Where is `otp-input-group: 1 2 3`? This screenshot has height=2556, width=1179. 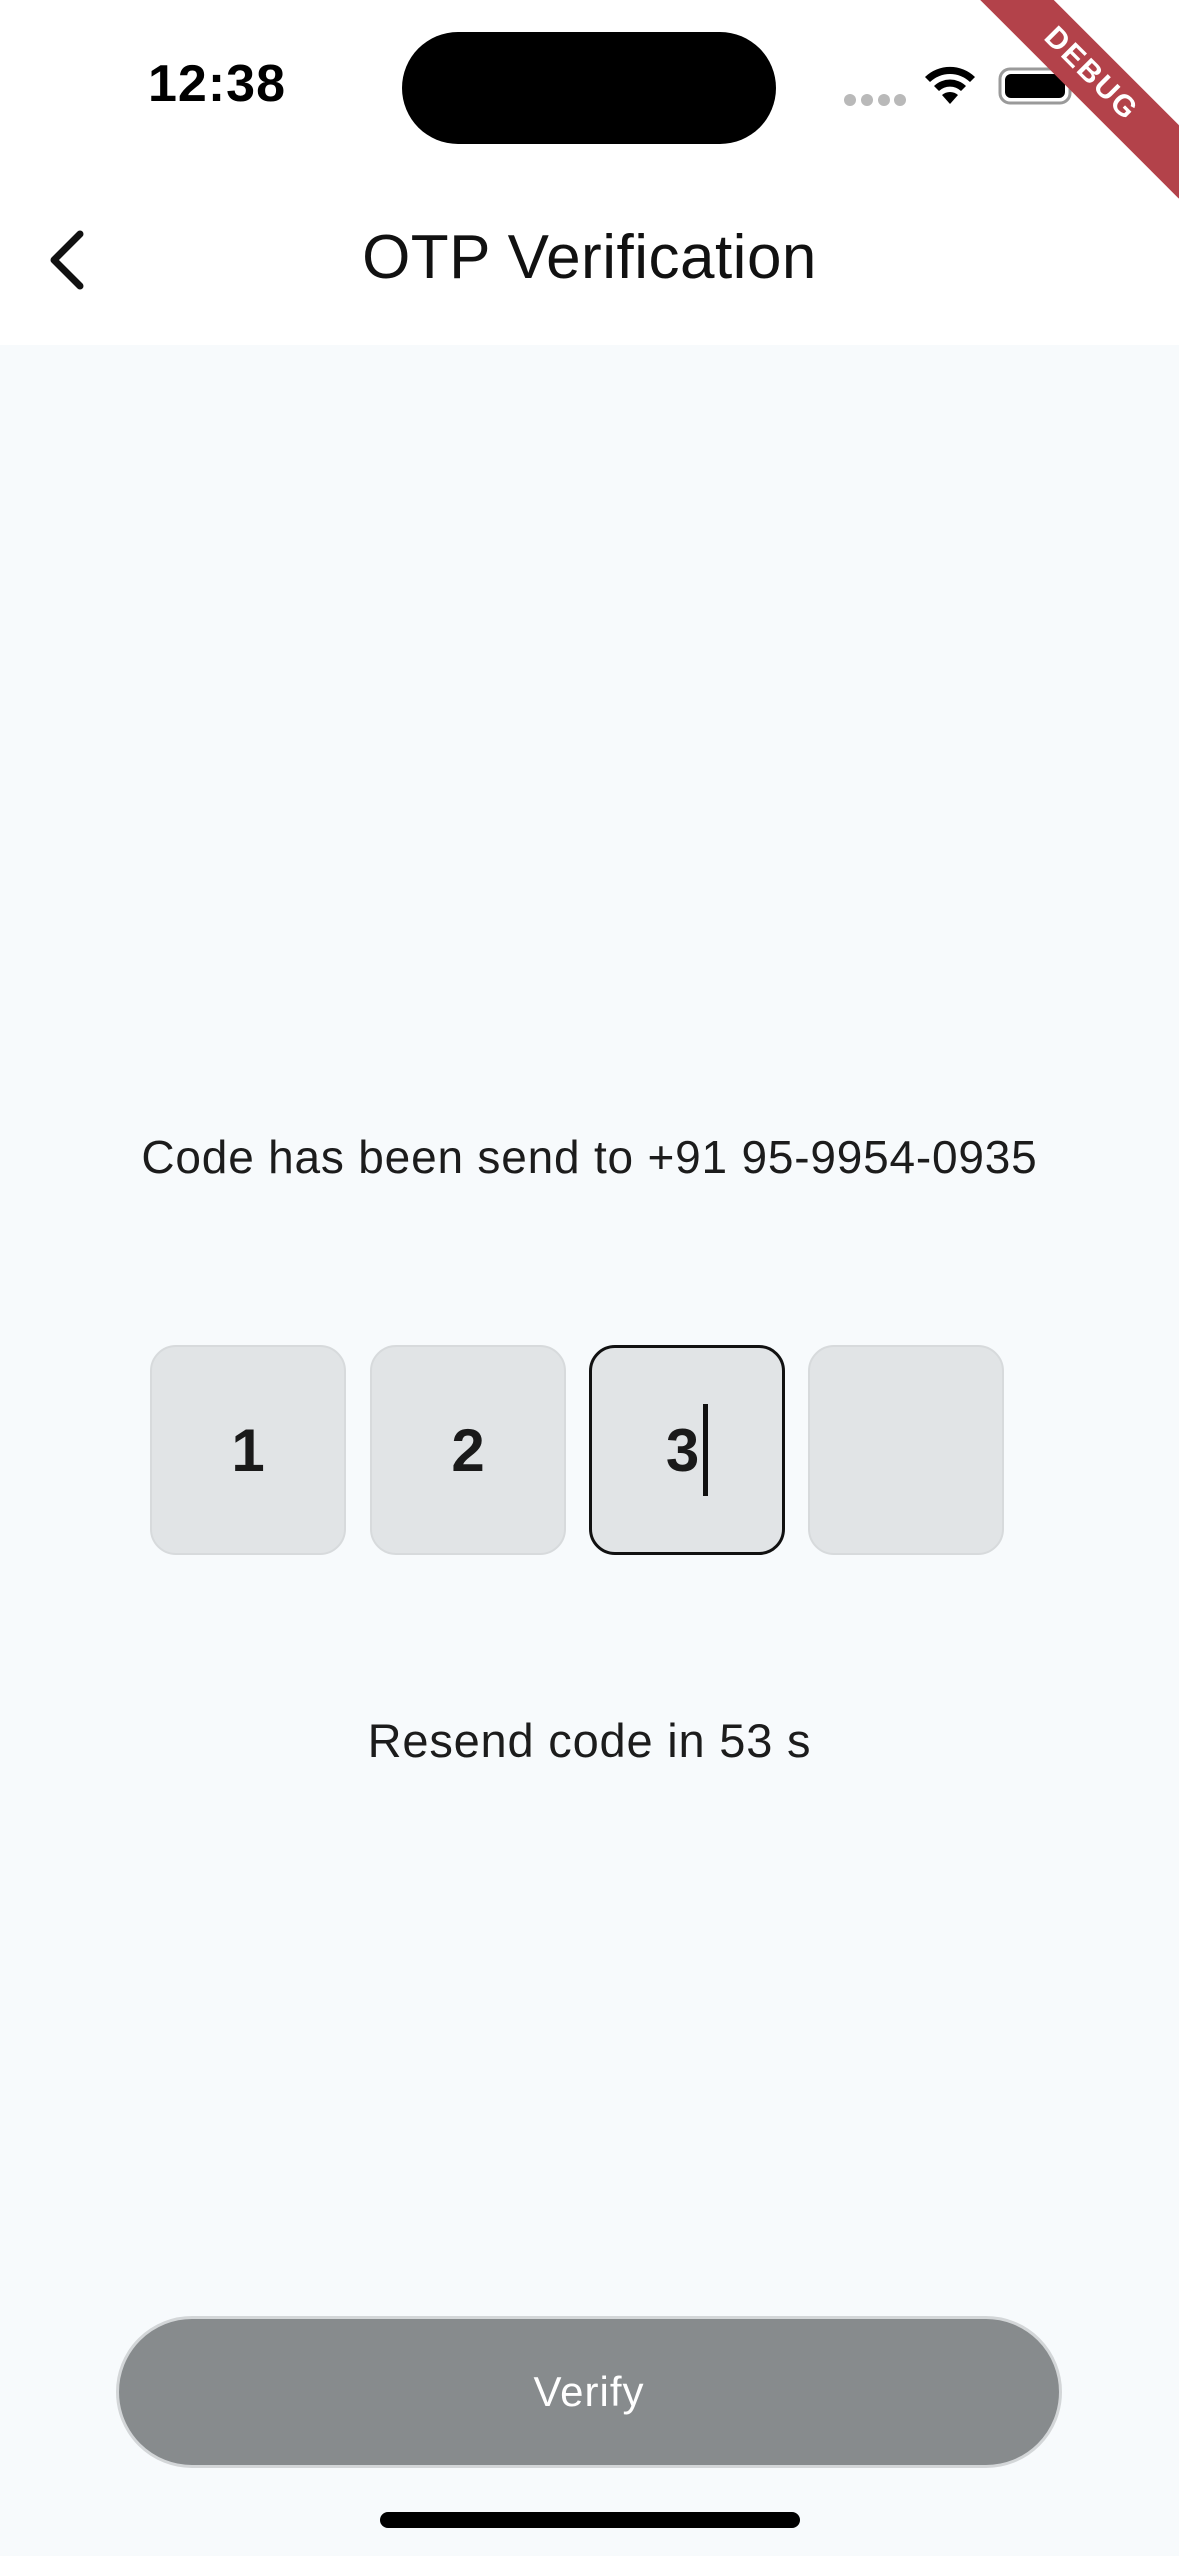 otp-input-group: 1 2 3 is located at coordinates (578, 1451).